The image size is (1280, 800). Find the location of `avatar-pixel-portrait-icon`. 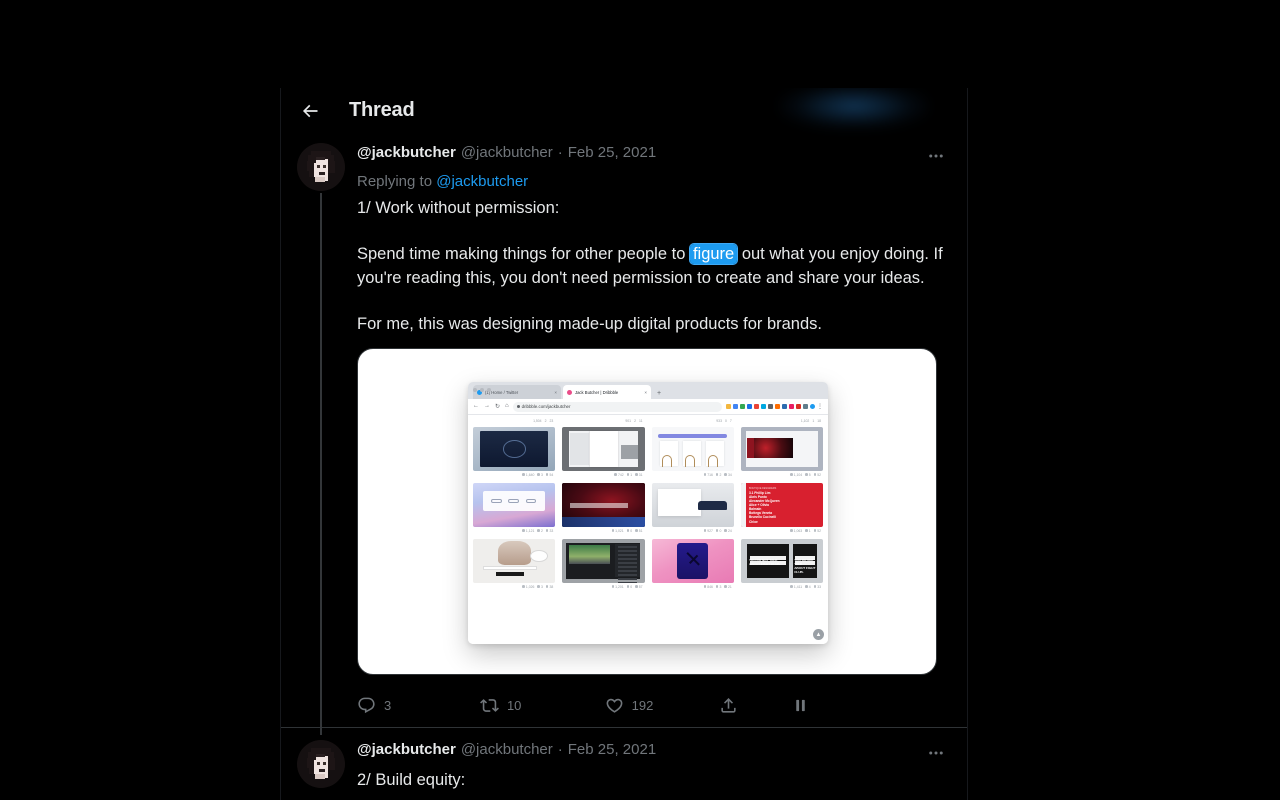

avatar-pixel-portrait-icon is located at coordinates (321, 764).